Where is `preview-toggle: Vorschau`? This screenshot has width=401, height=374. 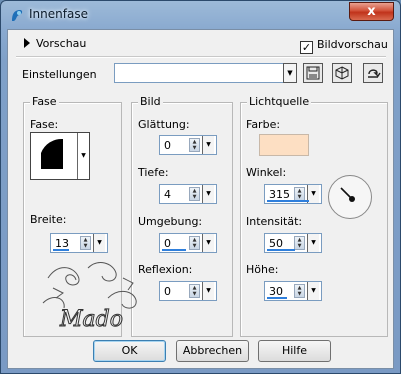 preview-toggle: Vorschau is located at coordinates (55, 43).